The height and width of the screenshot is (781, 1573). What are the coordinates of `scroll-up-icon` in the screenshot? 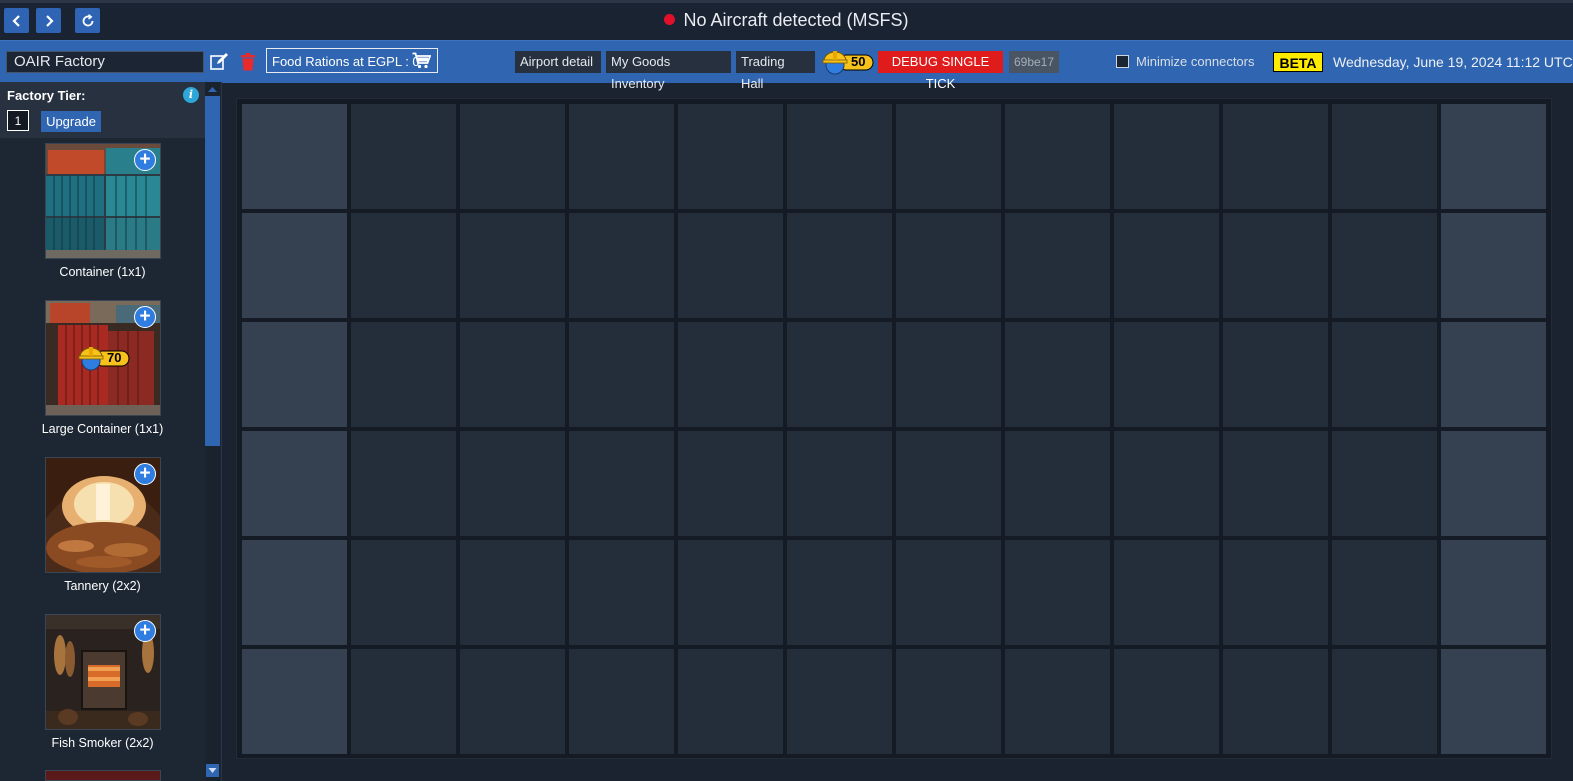 It's located at (212, 89).